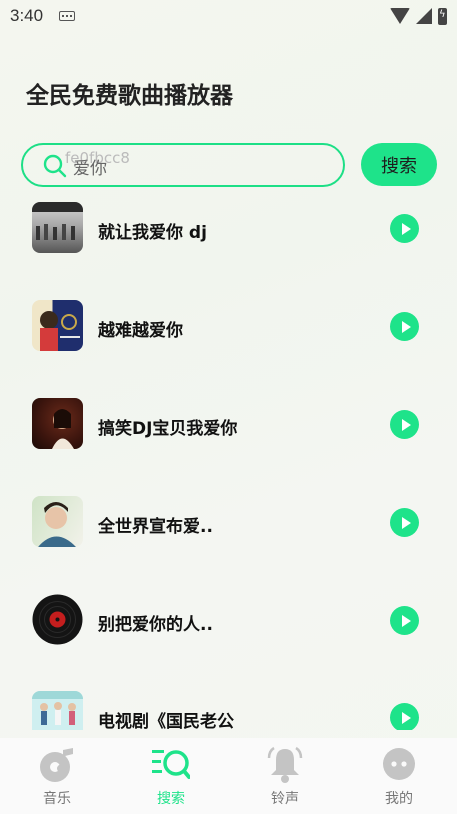 This screenshot has width=457, height=814. Describe the element at coordinates (399, 799) in the screenshot. I see `tab-label: 我的` at that location.